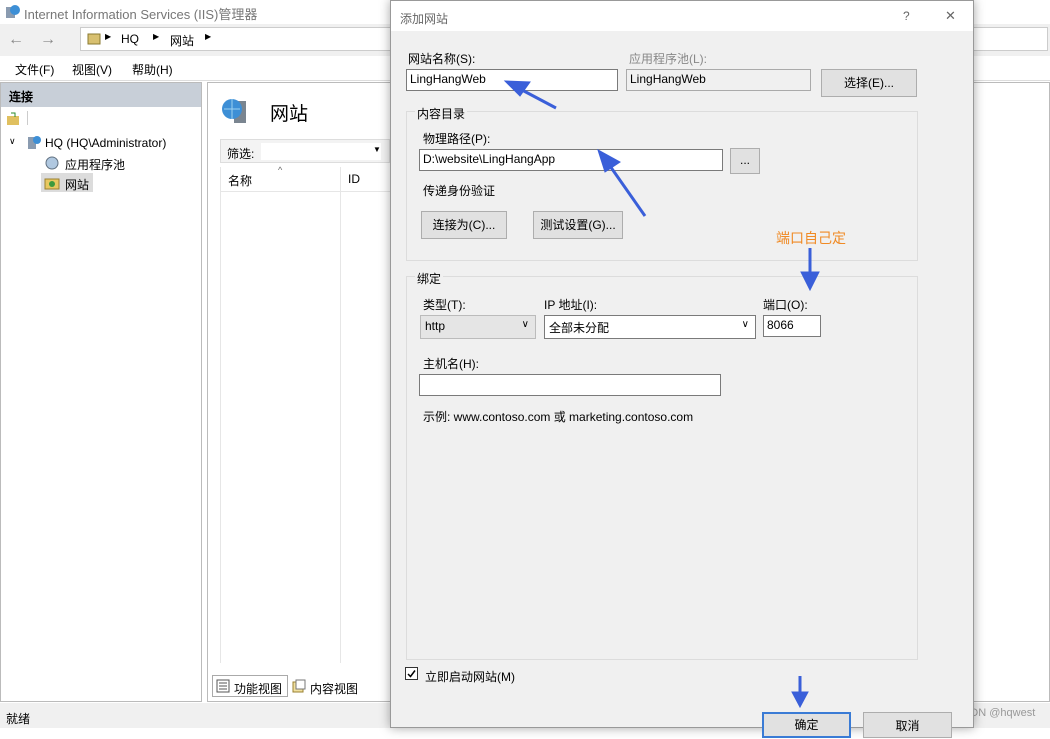 The width and height of the screenshot is (1050, 739). I want to click on page-title: 网站, so click(289, 114).